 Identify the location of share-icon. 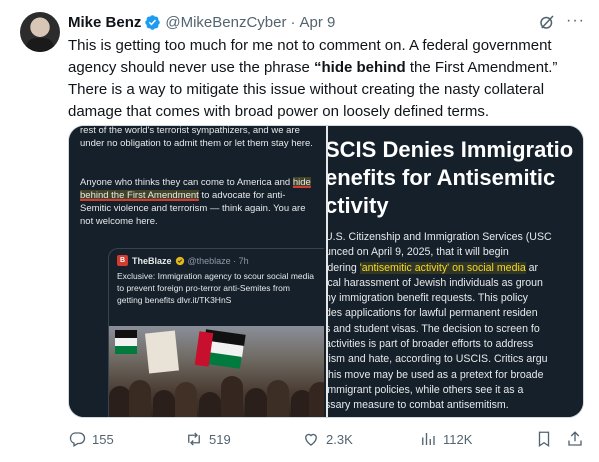
(575, 438).